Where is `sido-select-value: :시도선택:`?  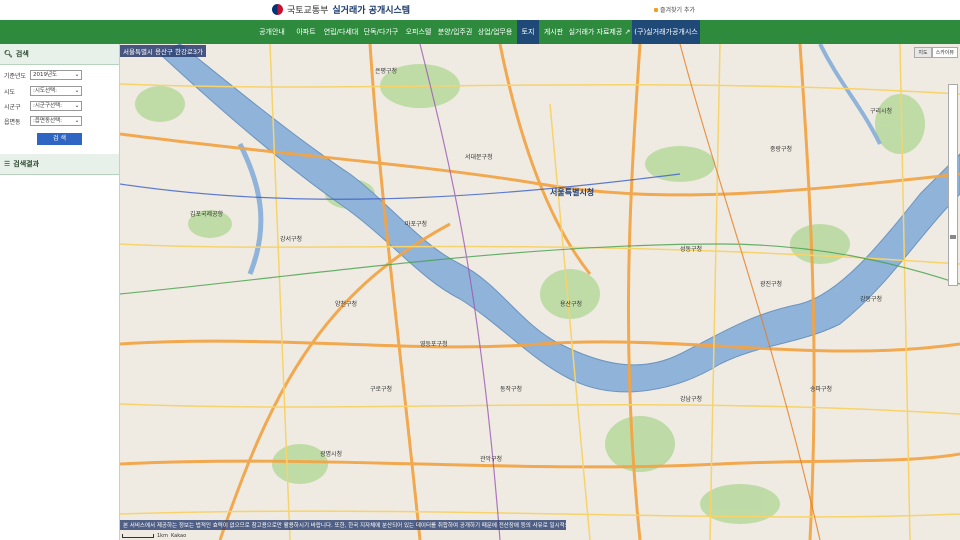 sido-select-value: :시도선택: is located at coordinates (45, 91).